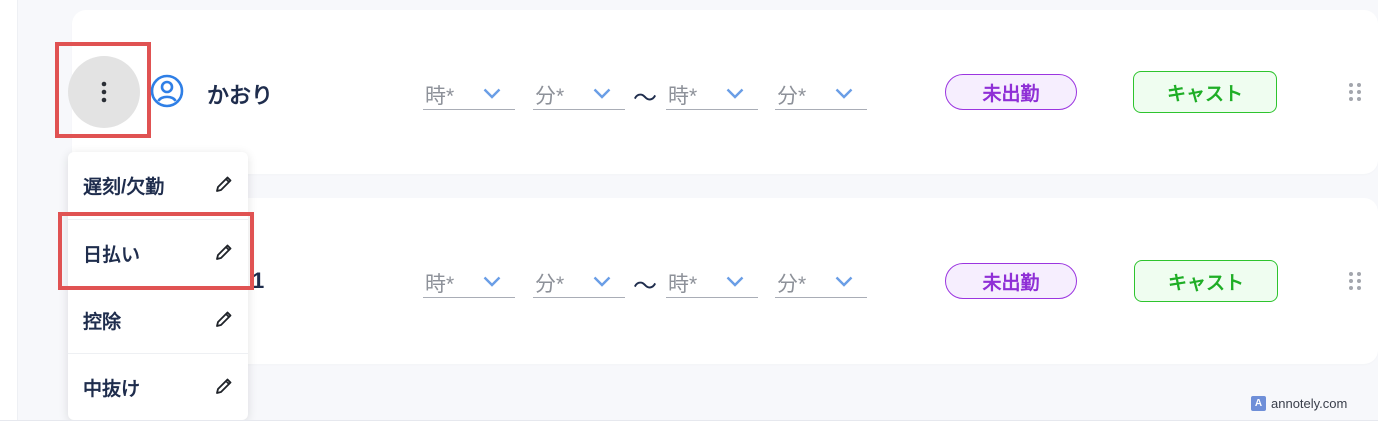 This screenshot has width=1378, height=426. Describe the element at coordinates (167, 91) in the screenshot. I see `user-icon` at that location.